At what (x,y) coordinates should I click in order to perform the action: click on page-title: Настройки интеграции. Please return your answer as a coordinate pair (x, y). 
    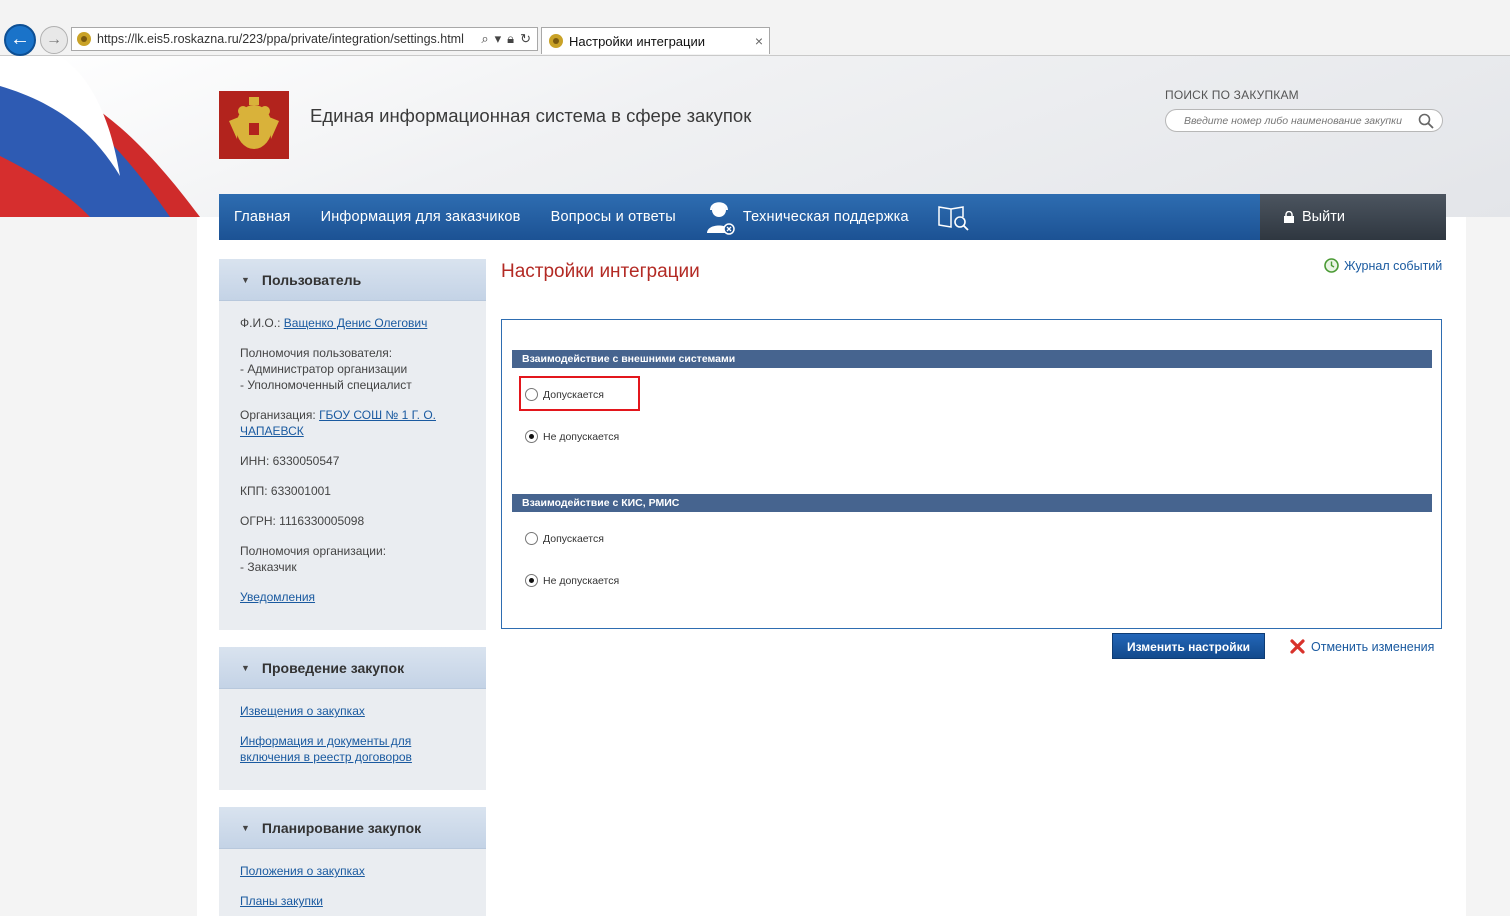
    Looking at the image, I should click on (600, 271).